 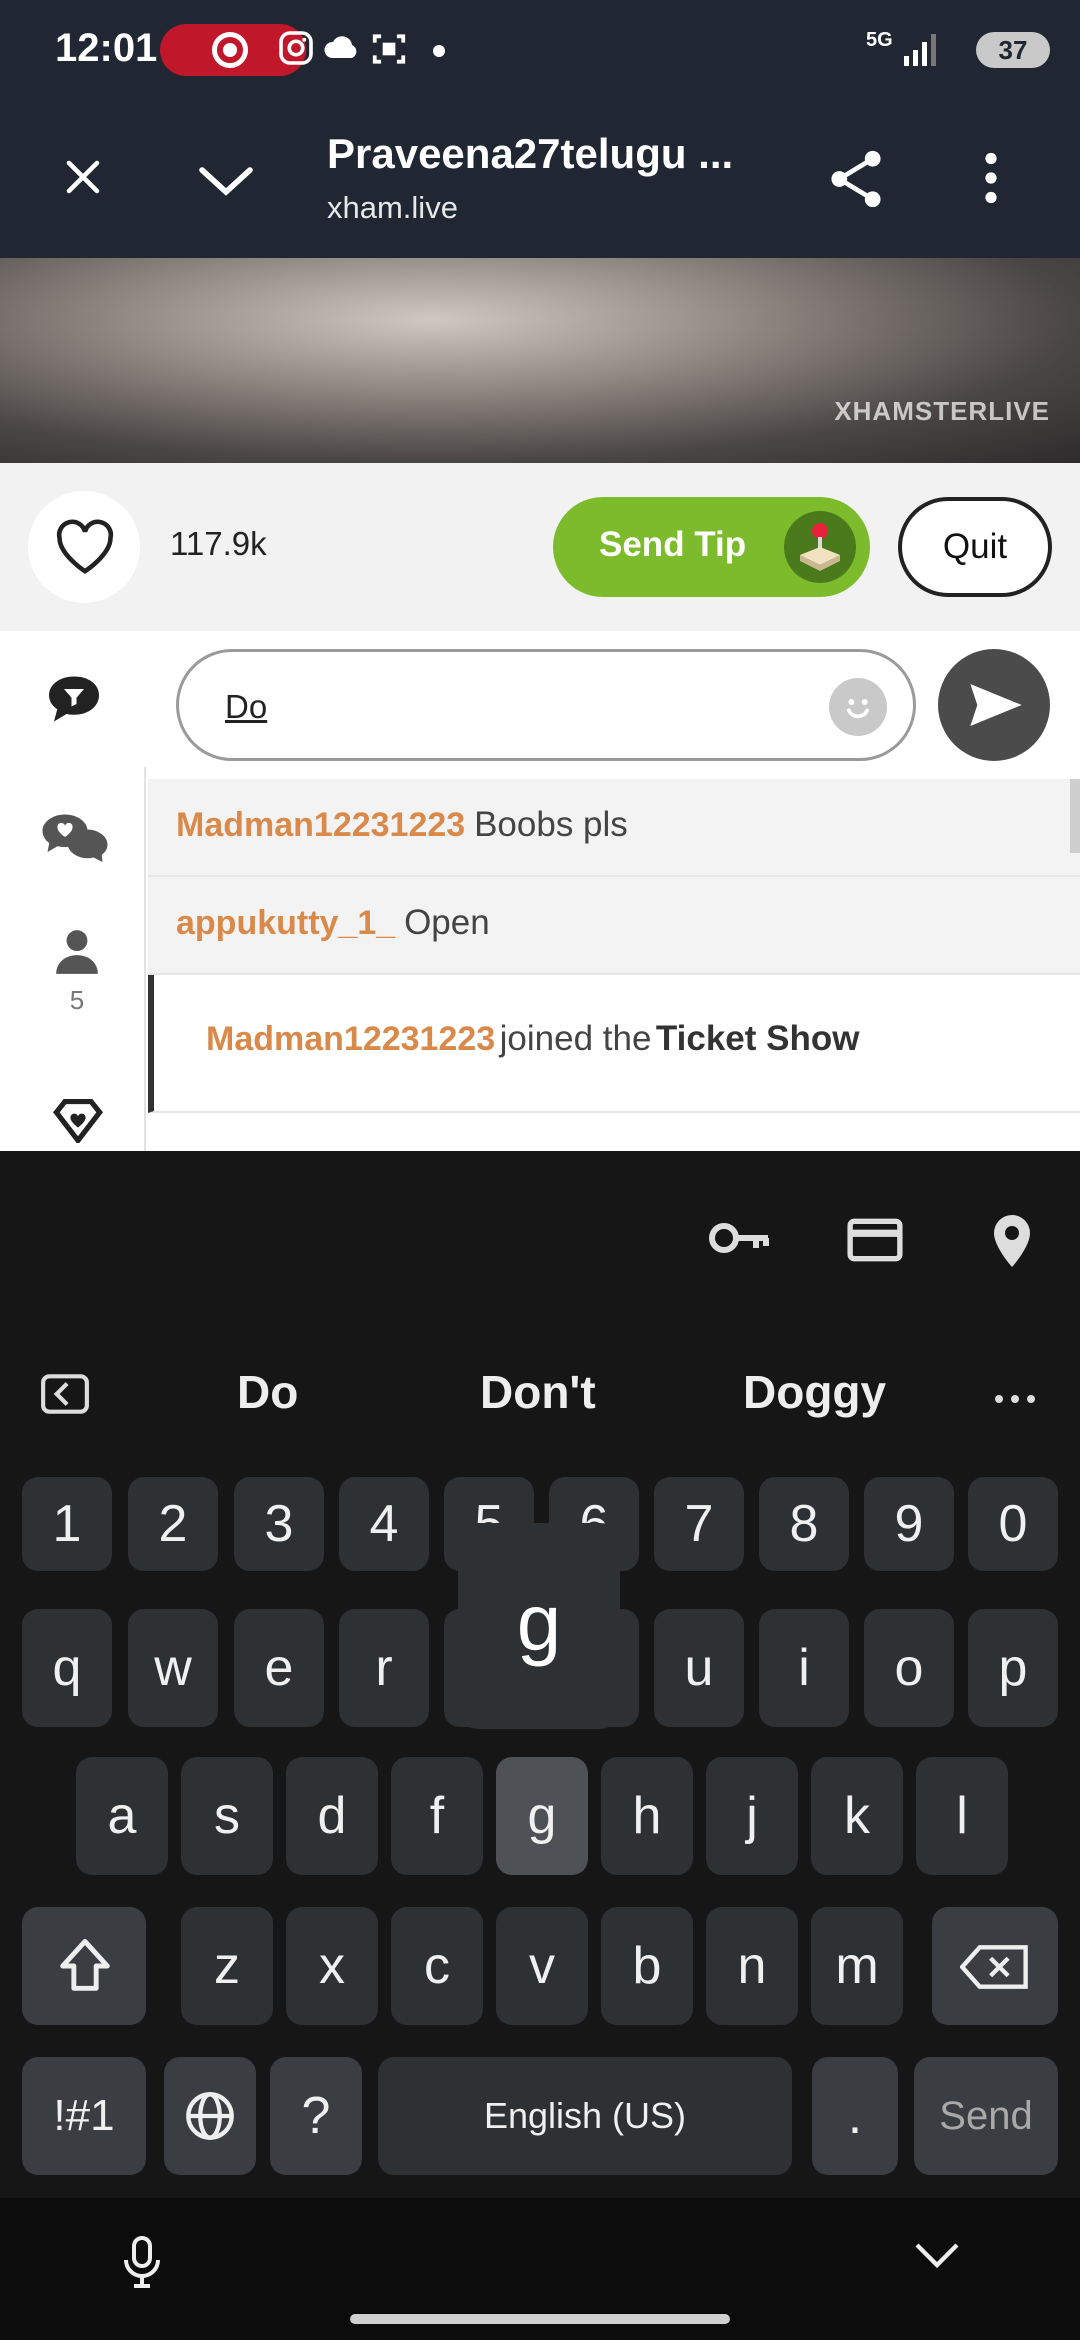 I want to click on notification-dot-icon, so click(x=439, y=51).